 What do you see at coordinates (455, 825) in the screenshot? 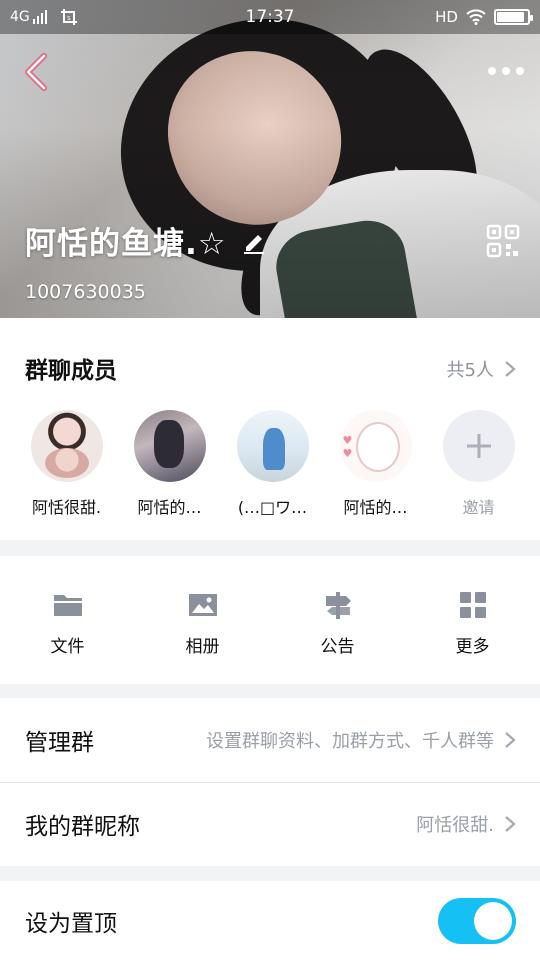
I see `group-nickname-value: 阿恬很甜.` at bounding box center [455, 825].